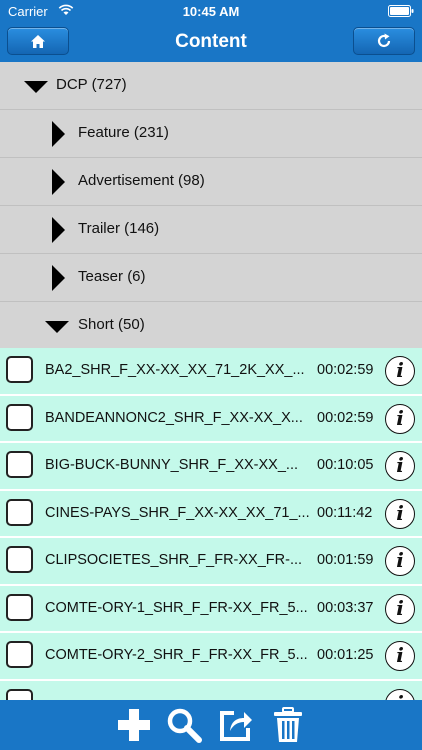  I want to click on add-icon, so click(134, 725).